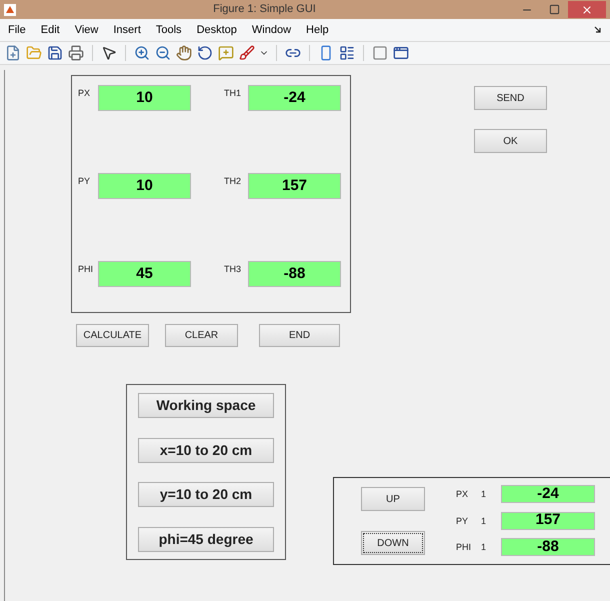 The height and width of the screenshot is (601, 610). Describe the element at coordinates (205, 53) in the screenshot. I see `rotate-icon` at that location.